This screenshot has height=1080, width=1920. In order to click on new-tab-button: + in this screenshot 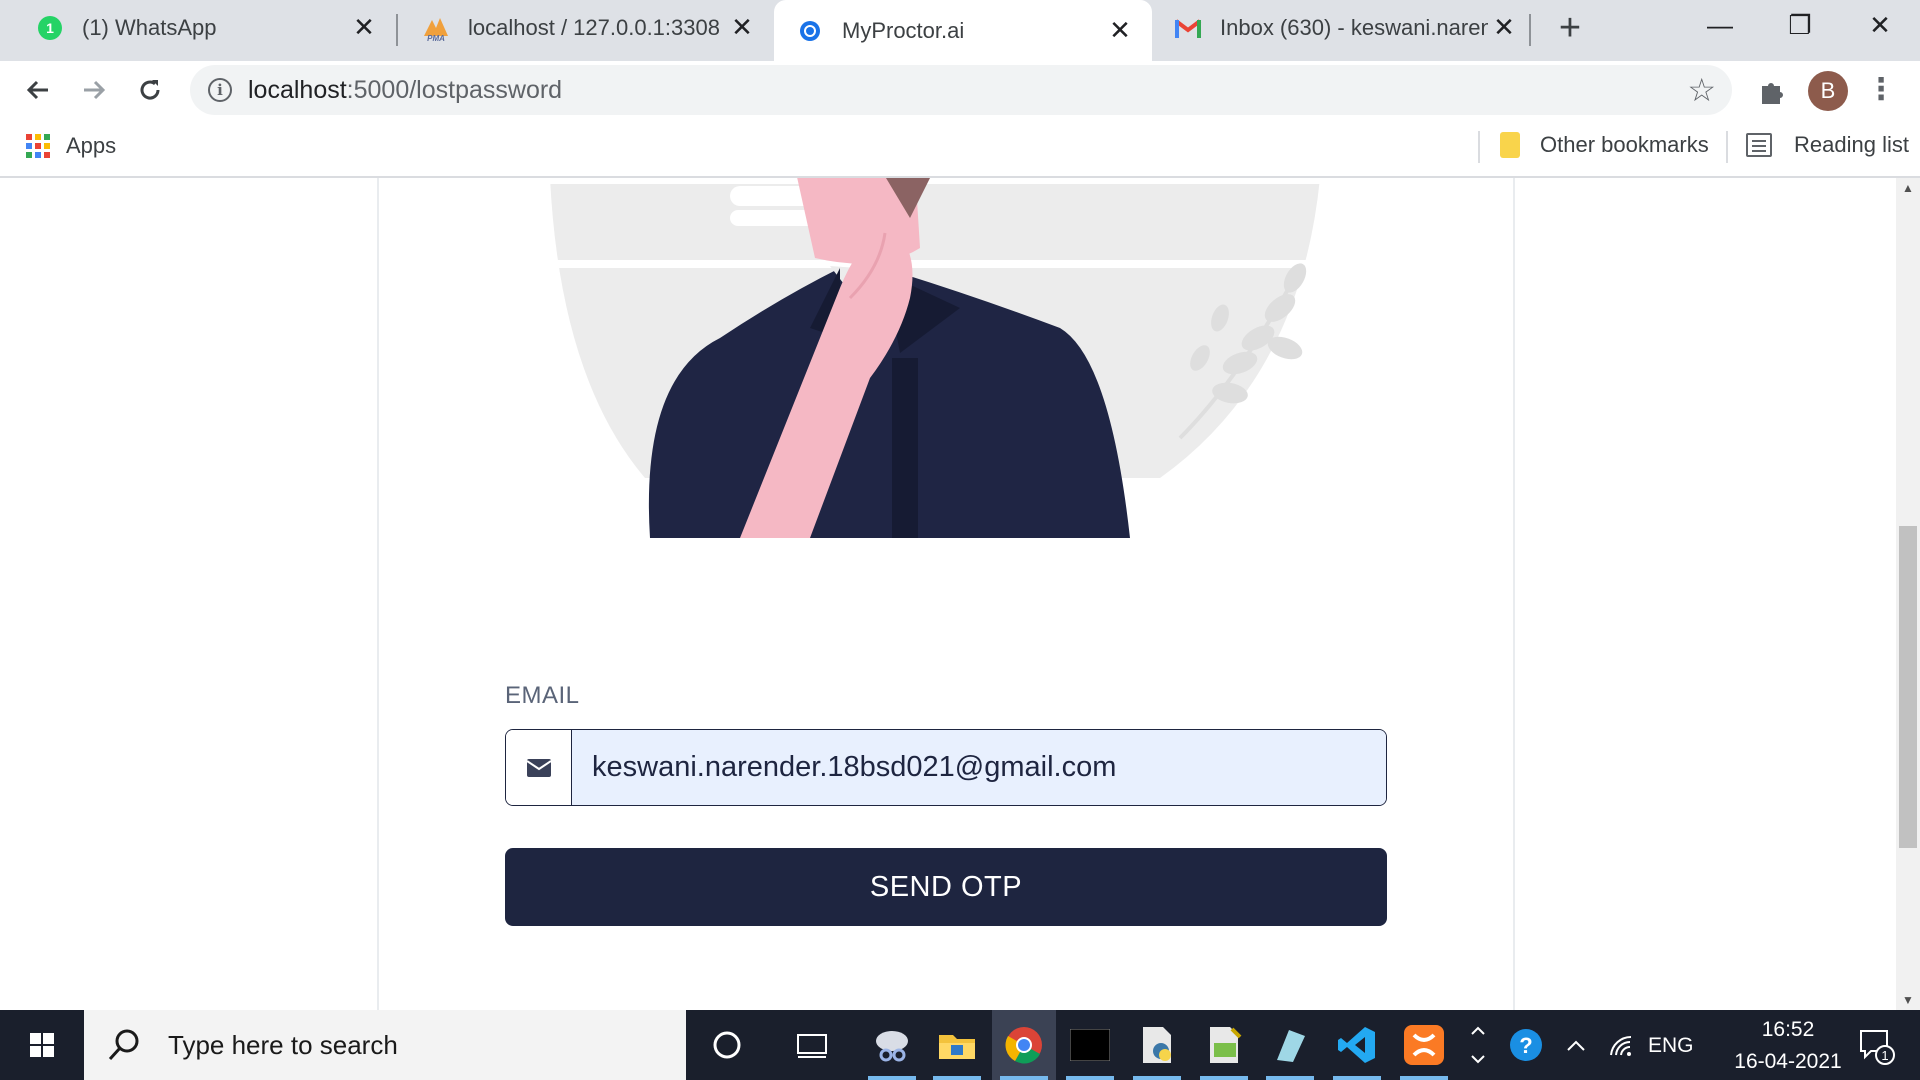, I will do `click(1570, 28)`.